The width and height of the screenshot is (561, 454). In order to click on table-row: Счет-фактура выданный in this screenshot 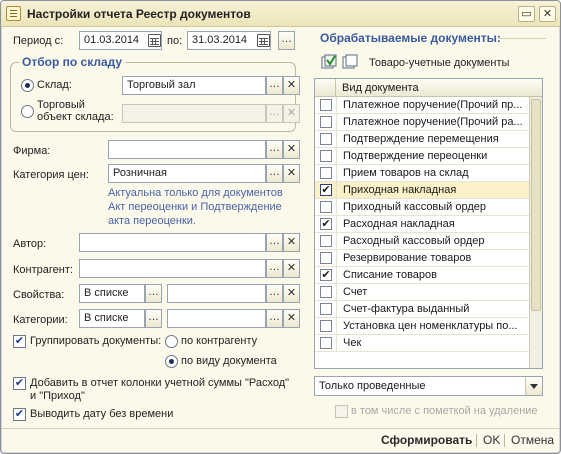, I will do `click(422, 309)`.